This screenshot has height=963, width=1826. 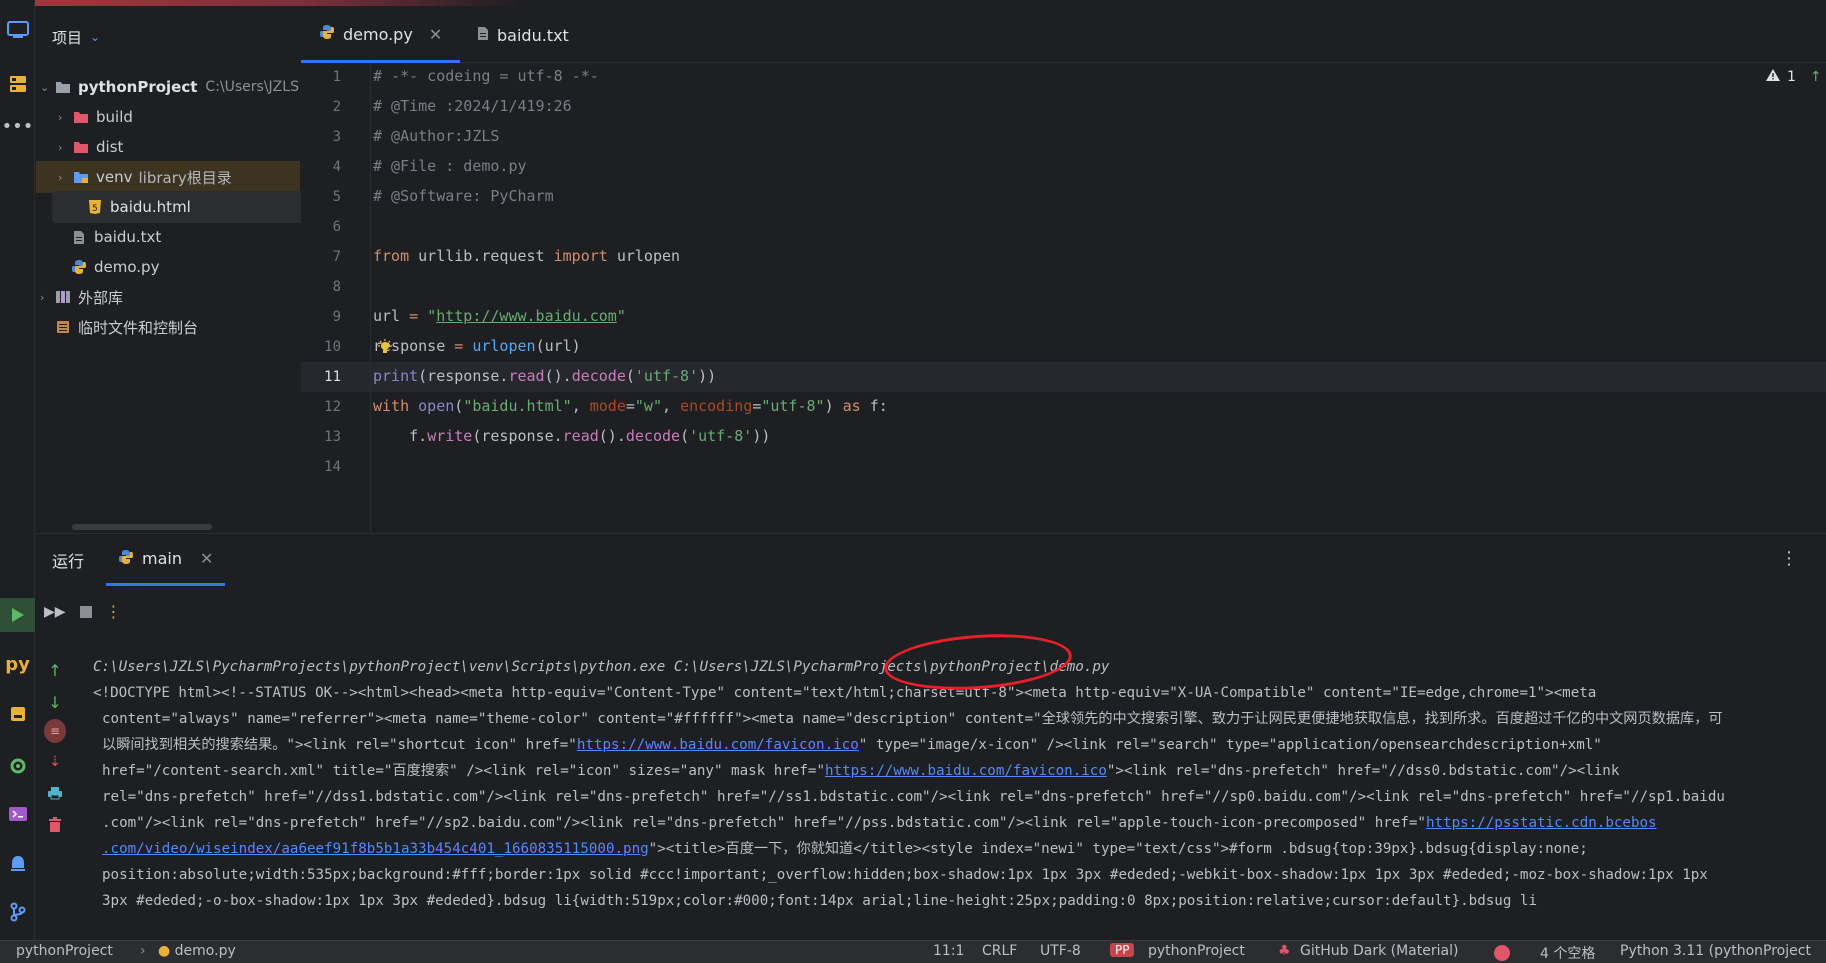 What do you see at coordinates (332, 467) in the screenshot?
I see `line-number: 14` at bounding box center [332, 467].